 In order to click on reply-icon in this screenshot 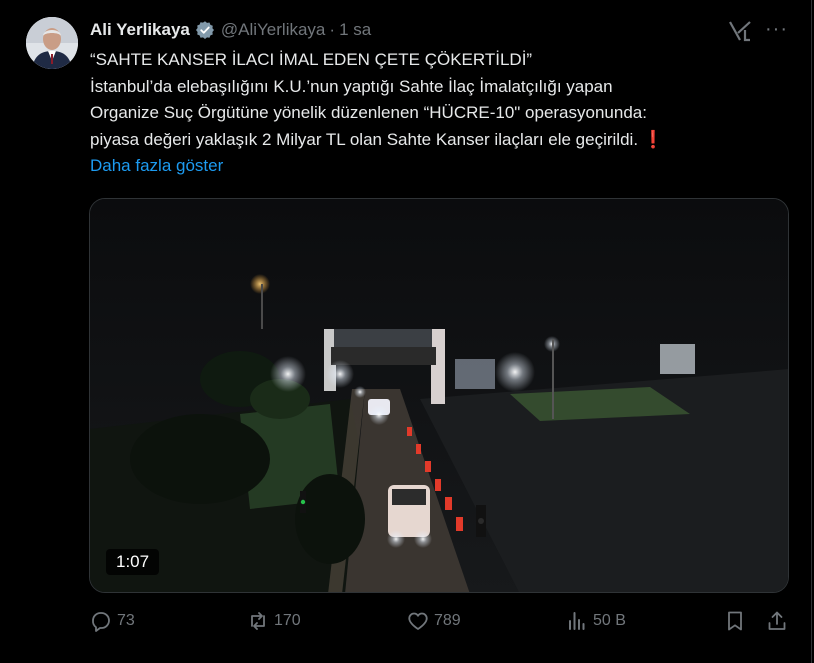, I will do `click(101, 622)`.